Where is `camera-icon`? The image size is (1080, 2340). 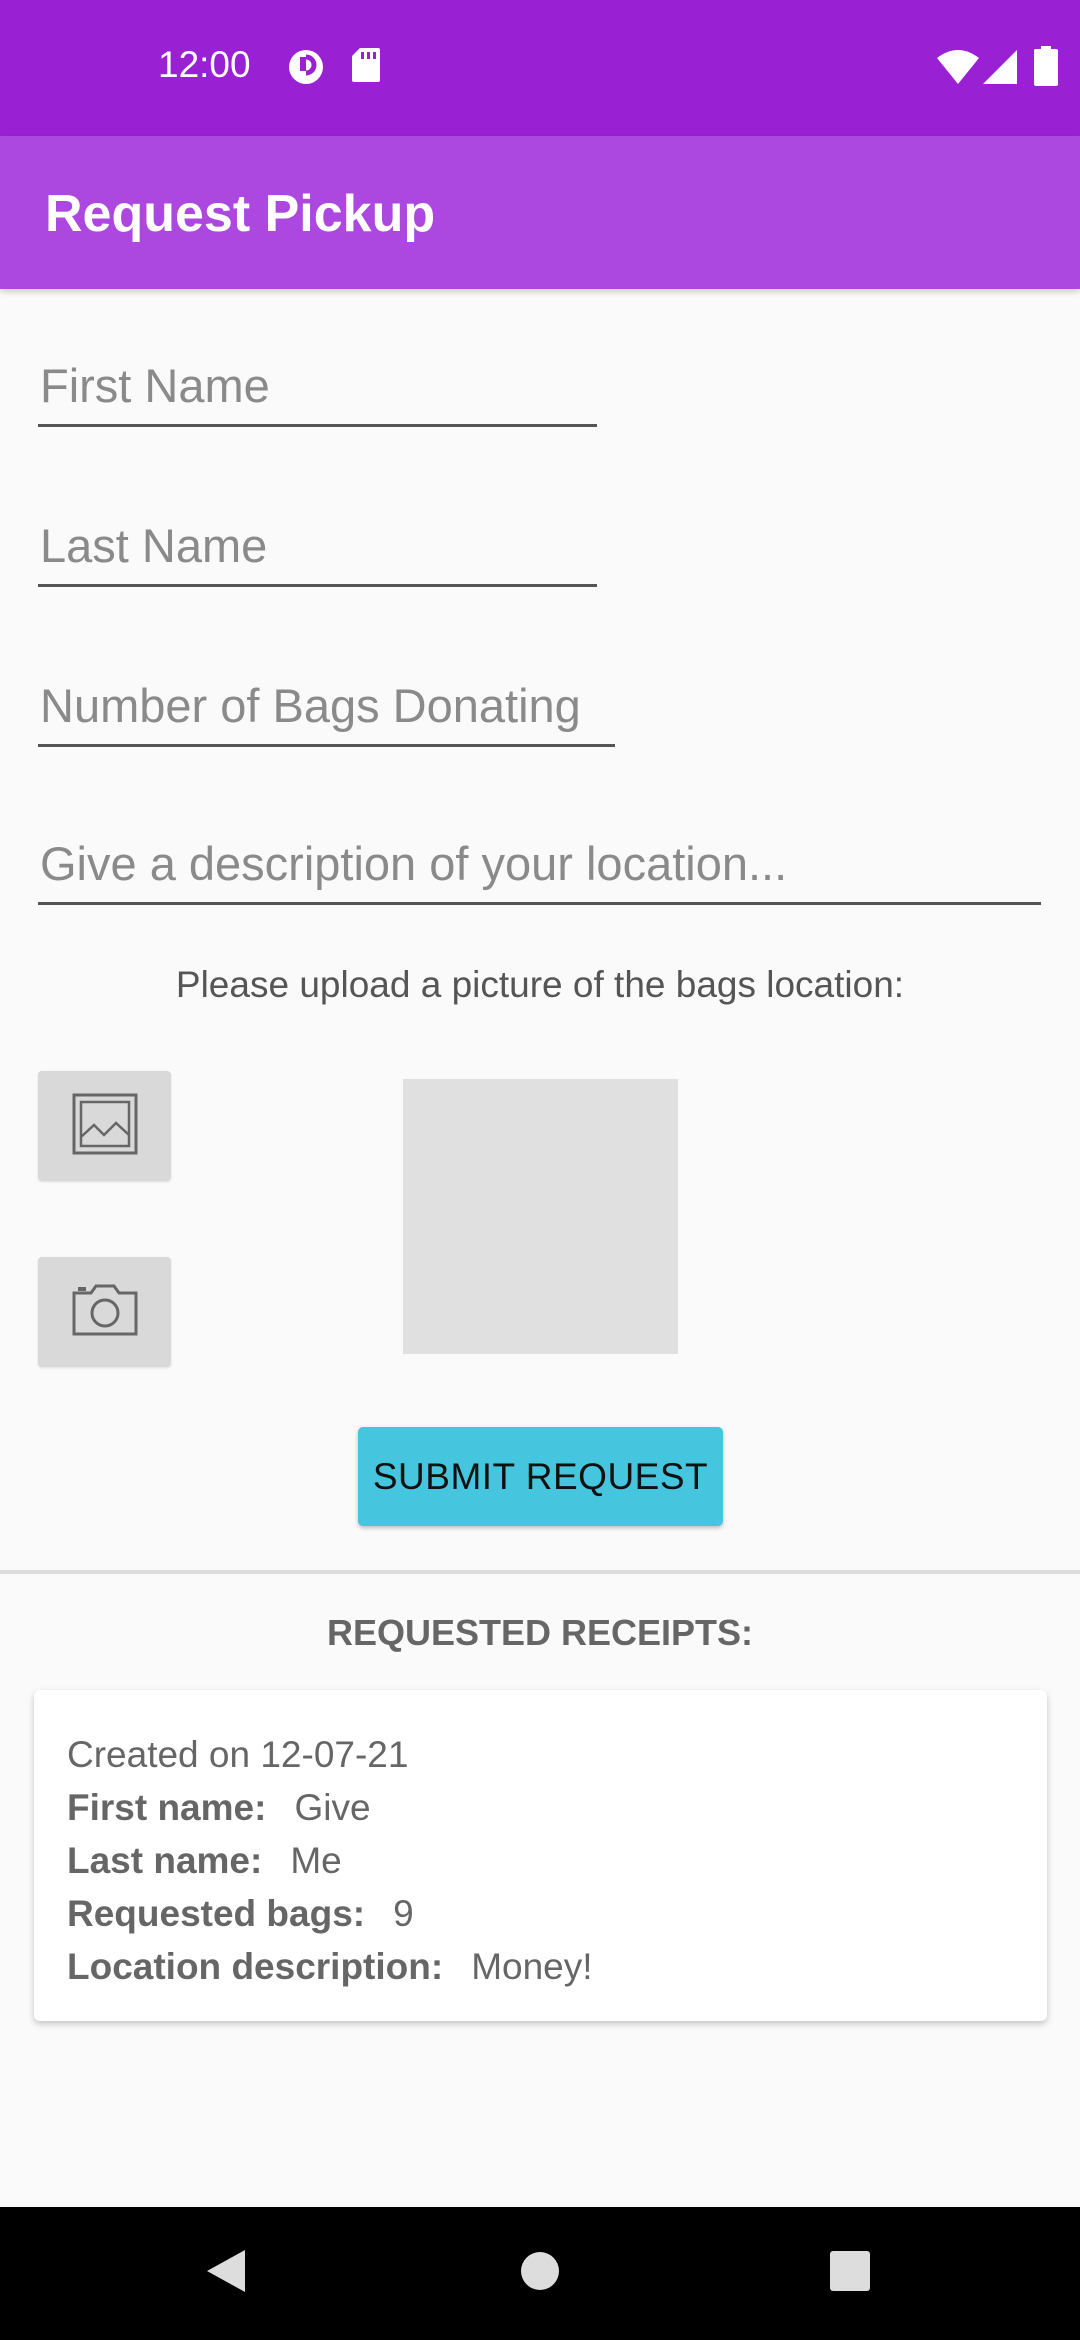 camera-icon is located at coordinates (105, 1312).